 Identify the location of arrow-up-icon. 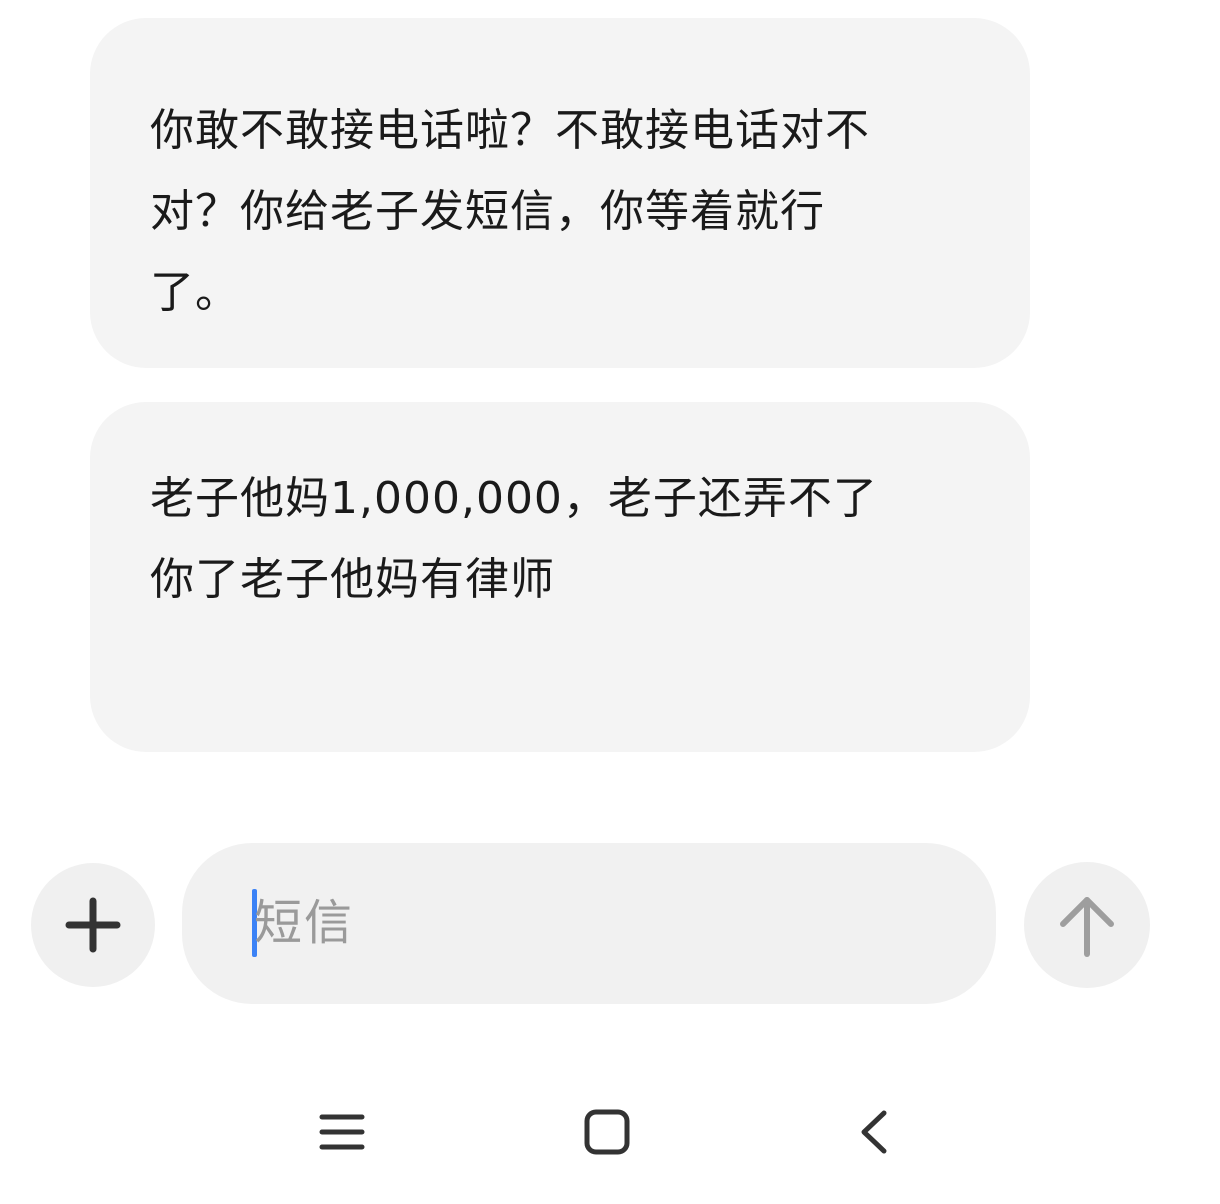
(1087, 927).